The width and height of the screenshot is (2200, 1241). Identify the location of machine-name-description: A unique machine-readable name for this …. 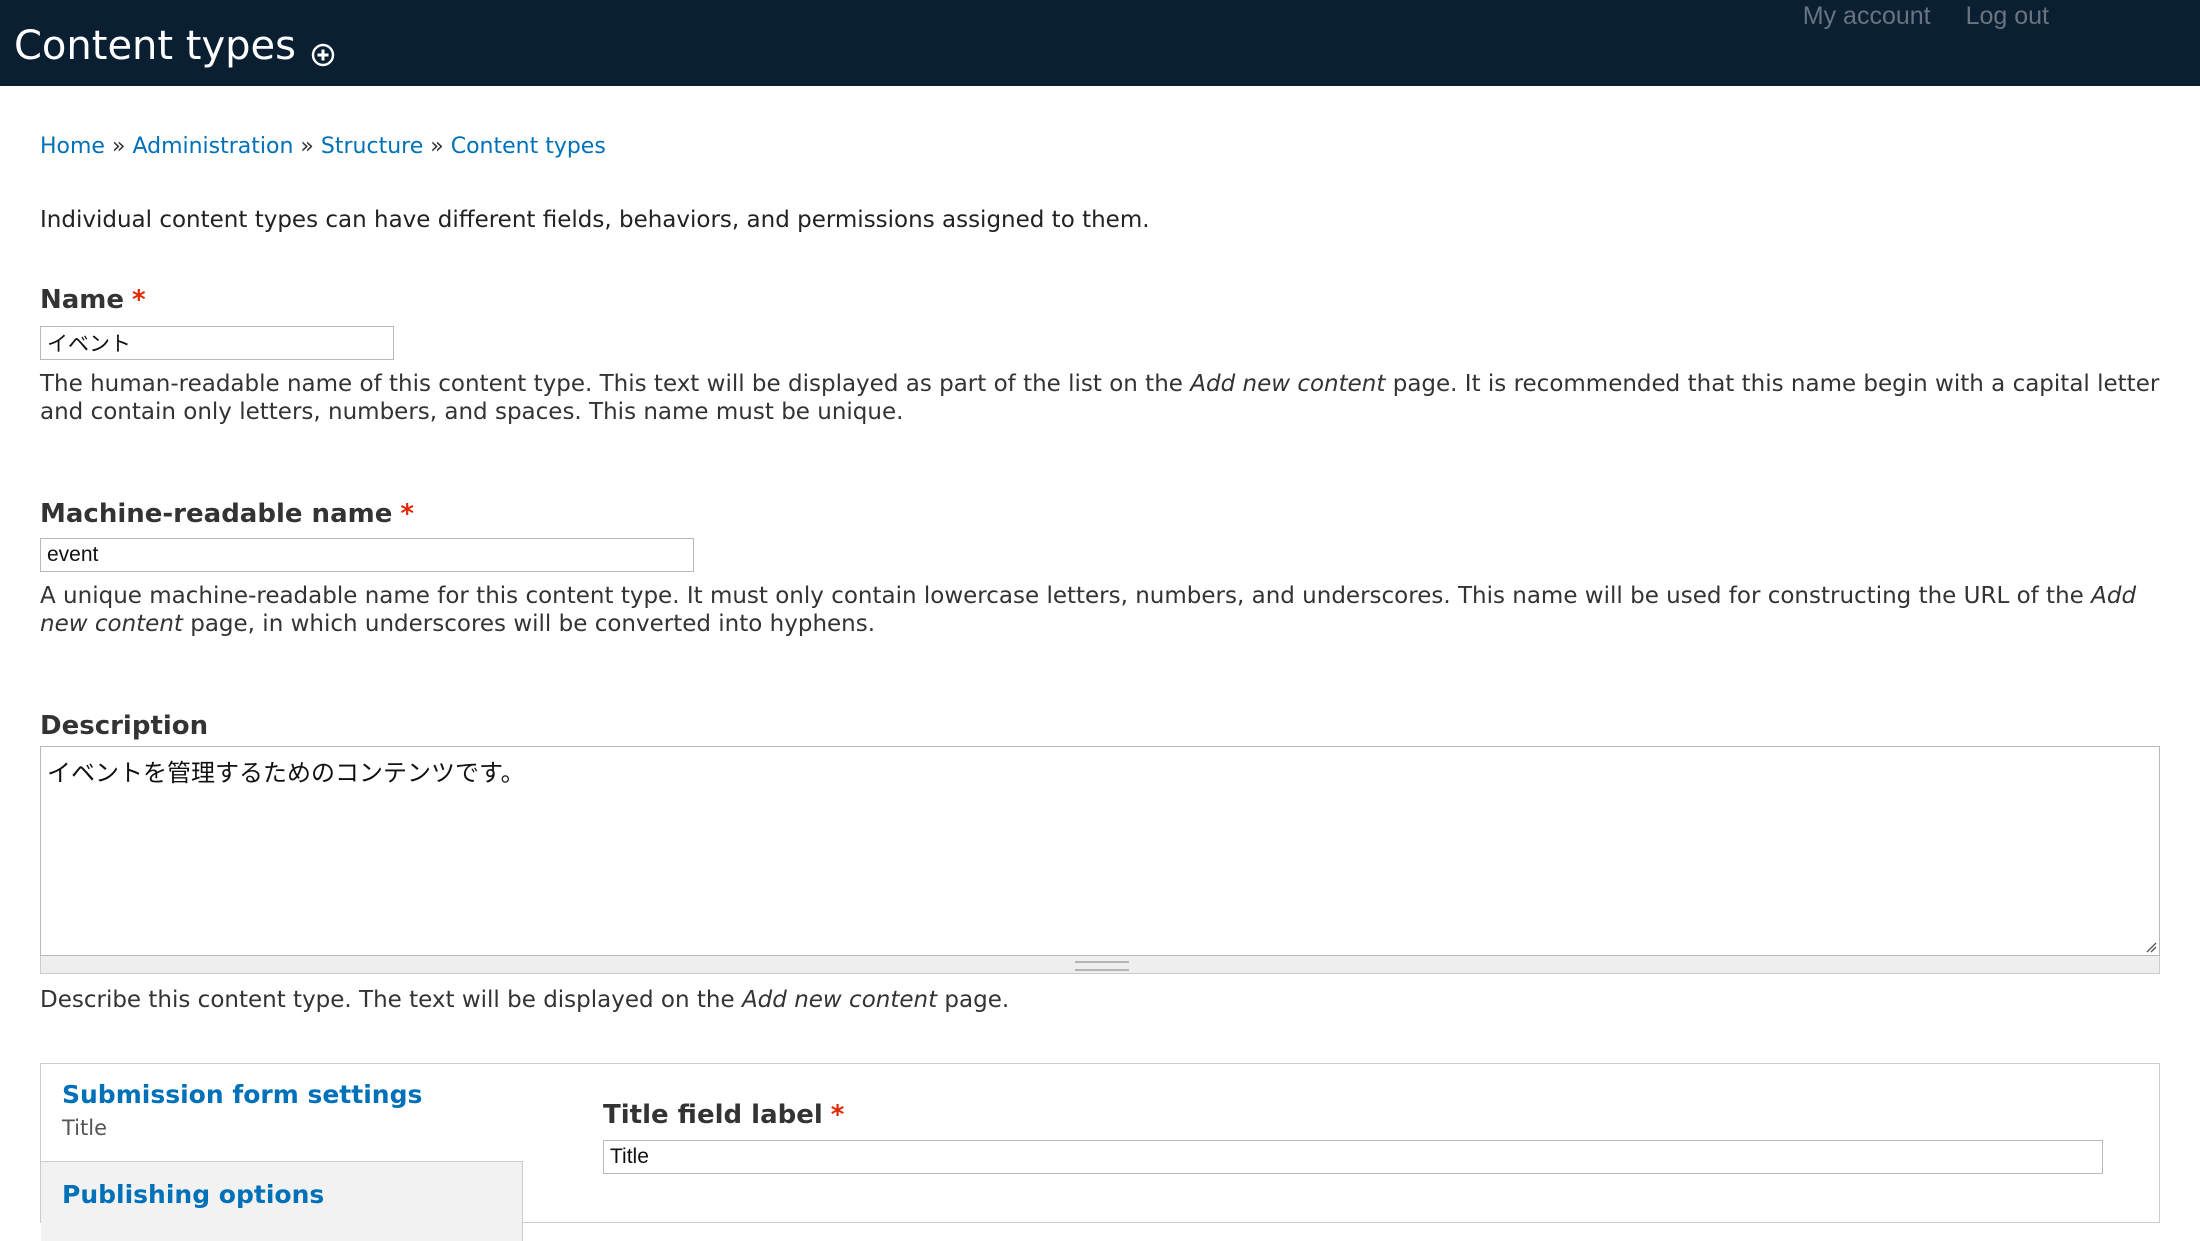
(1100, 610).